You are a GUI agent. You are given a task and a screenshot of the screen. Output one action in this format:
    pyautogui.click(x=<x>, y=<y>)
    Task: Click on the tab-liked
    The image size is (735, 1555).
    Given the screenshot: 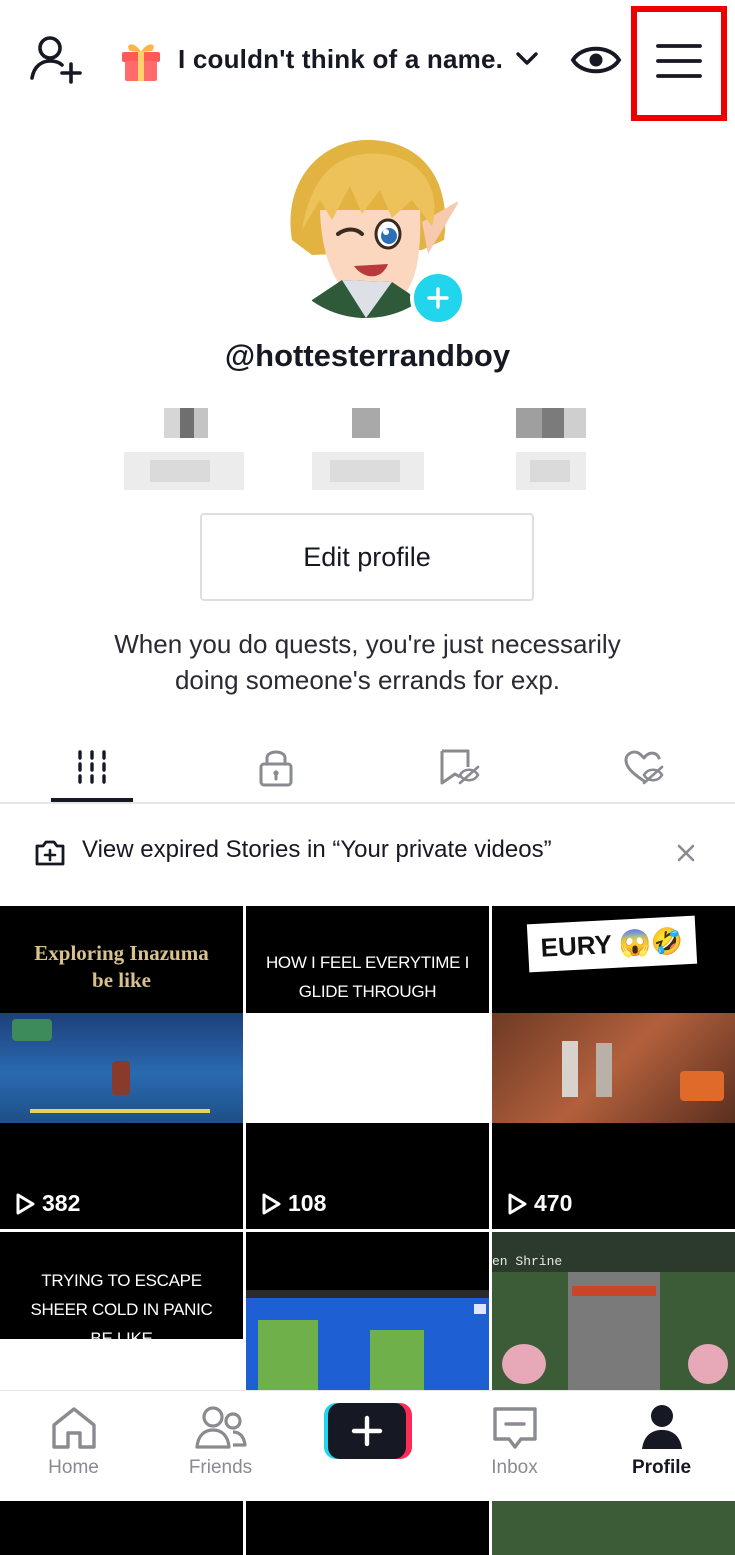 What is the action you would take?
    pyautogui.click(x=643, y=767)
    